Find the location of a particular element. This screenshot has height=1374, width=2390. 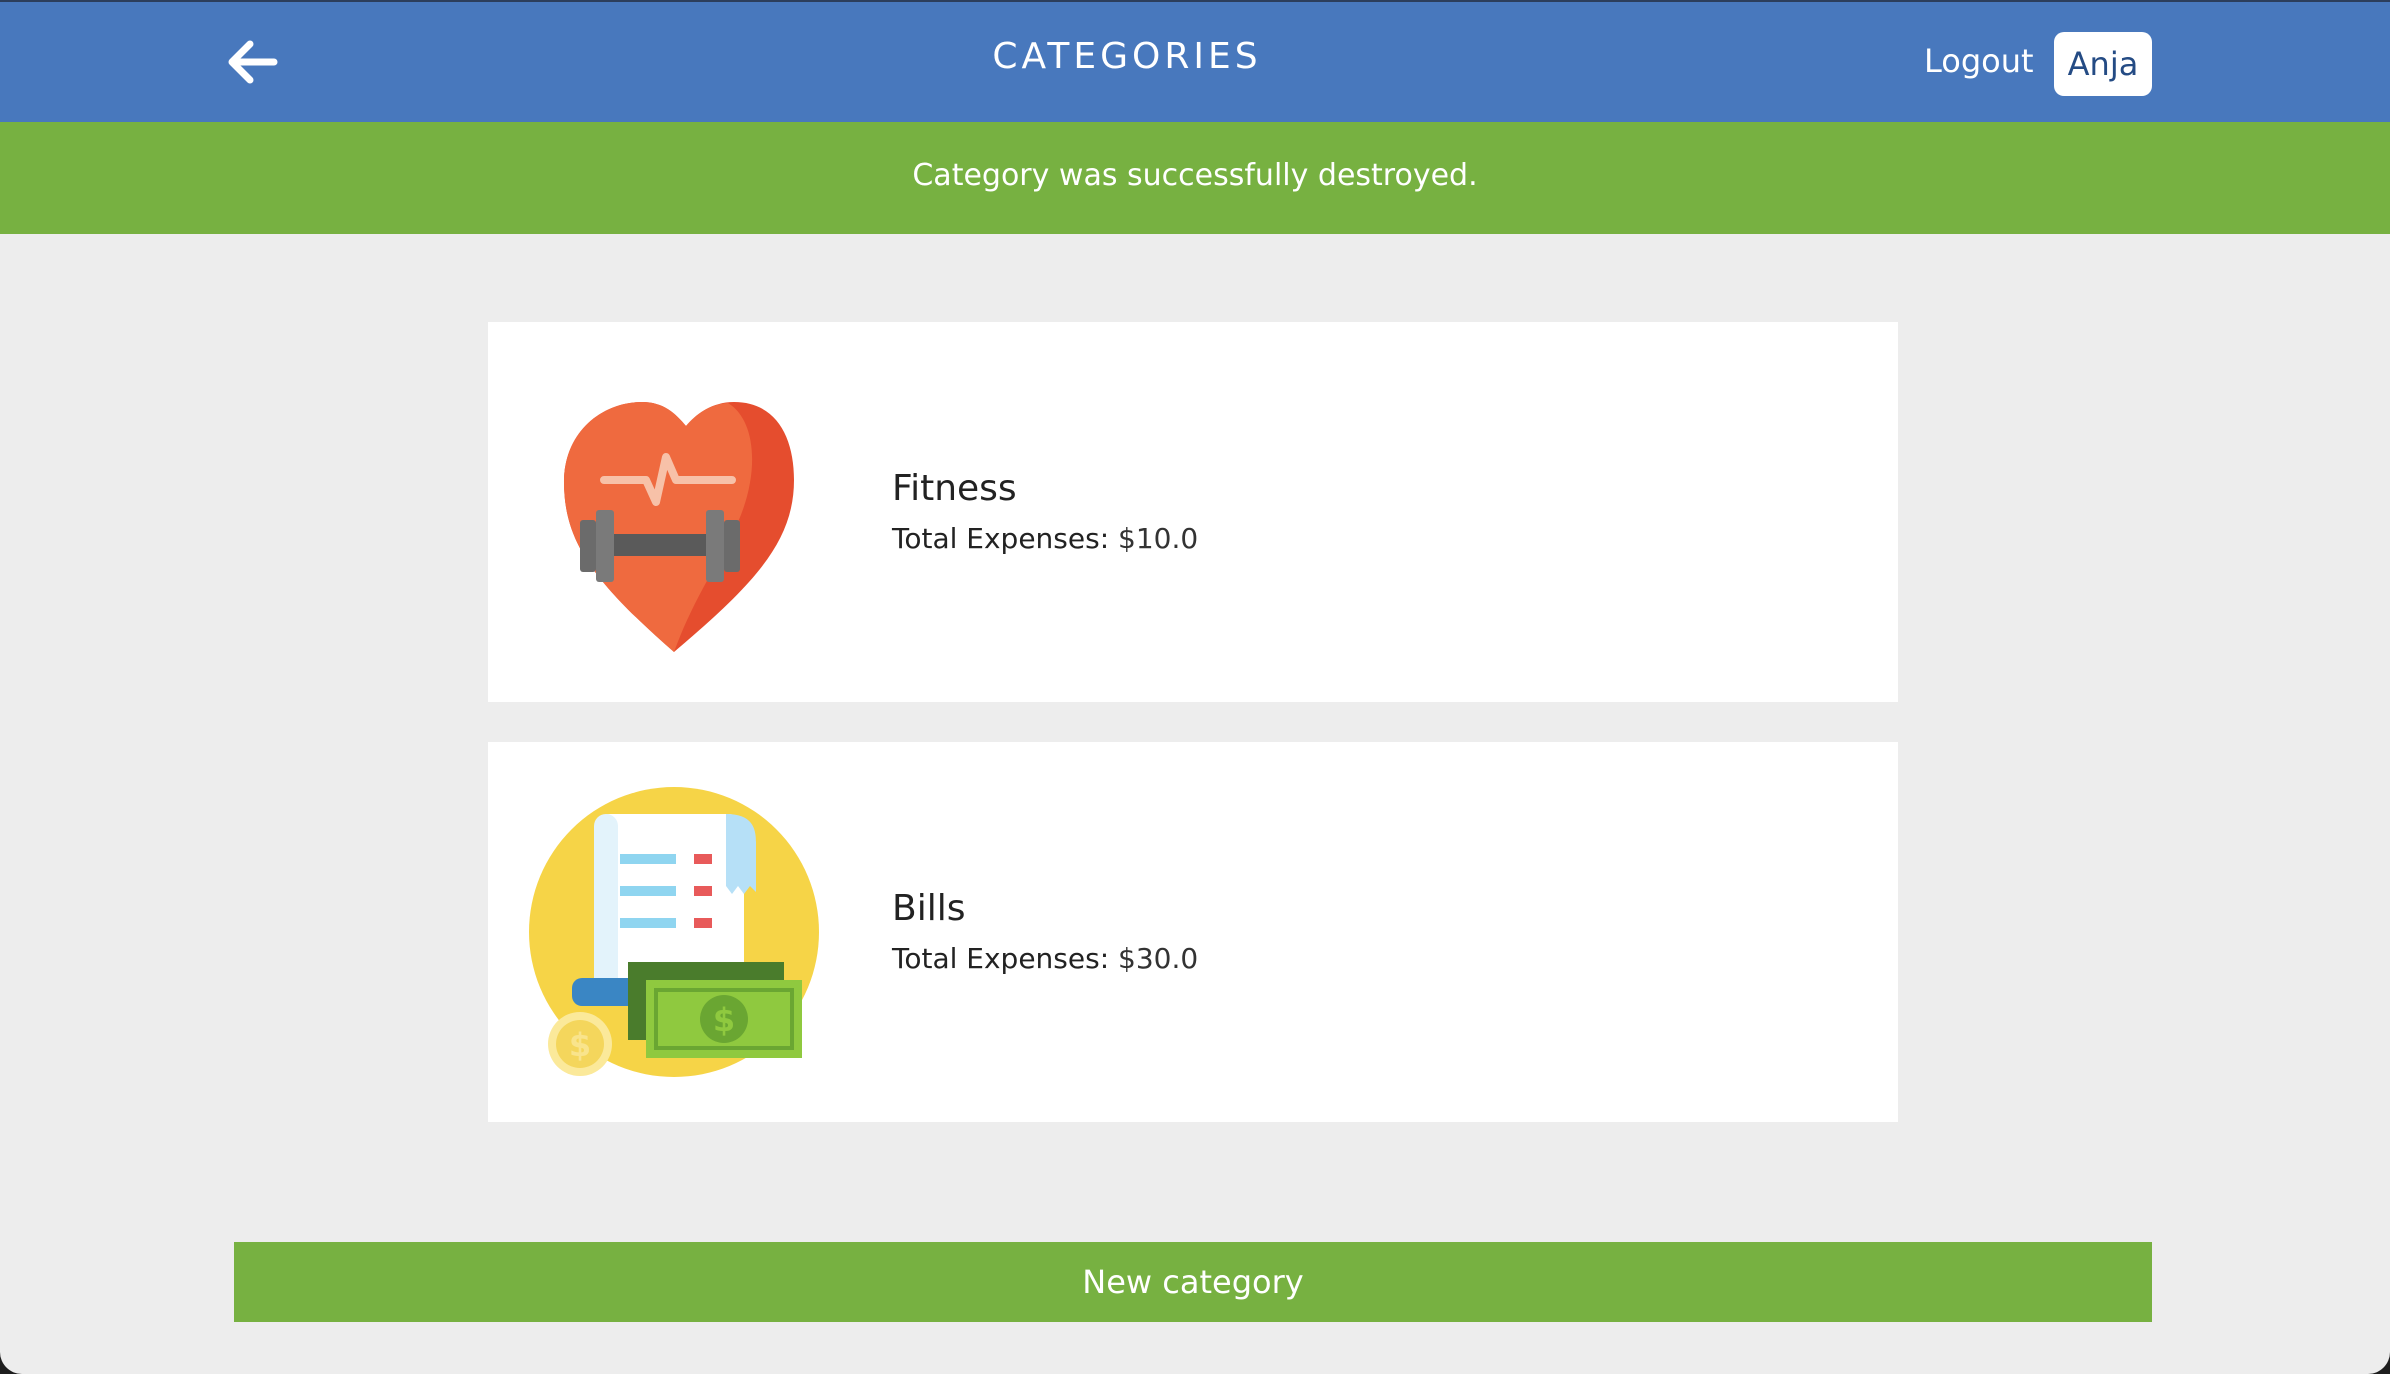

flash-notice: Category was successfully destroyed. is located at coordinates (1195, 178).